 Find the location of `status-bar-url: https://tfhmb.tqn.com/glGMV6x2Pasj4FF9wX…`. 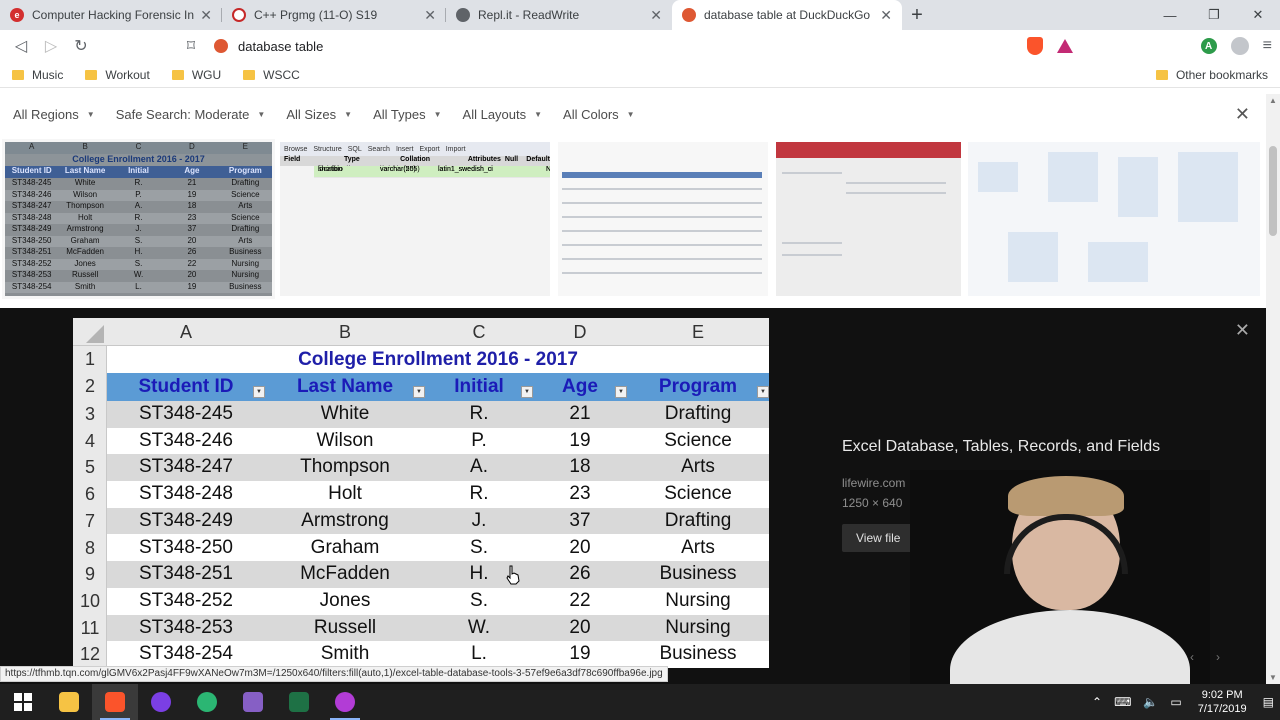

status-bar-url: https://tfhmb.tqn.com/glGMV6x2Pasj4FF9wX… is located at coordinates (334, 674).